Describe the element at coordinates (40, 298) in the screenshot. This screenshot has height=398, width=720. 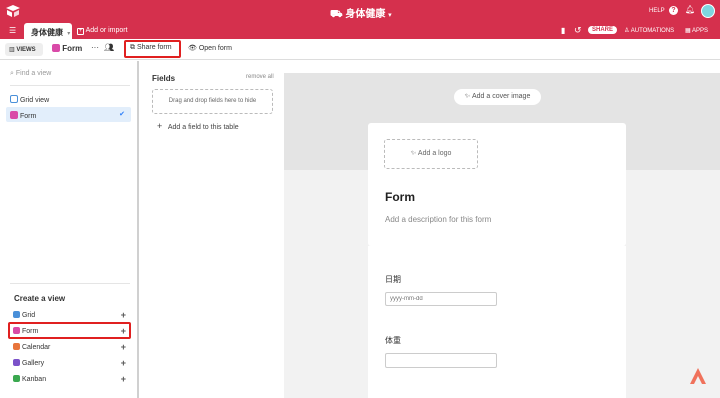
I see `create-view-title: Create a view` at that location.